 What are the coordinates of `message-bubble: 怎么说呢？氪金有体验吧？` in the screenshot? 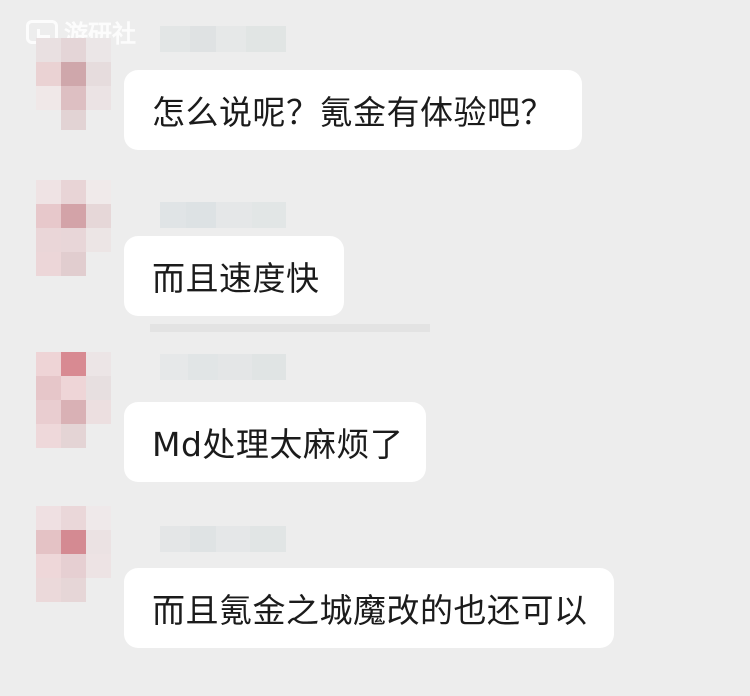 It's located at (353, 110).